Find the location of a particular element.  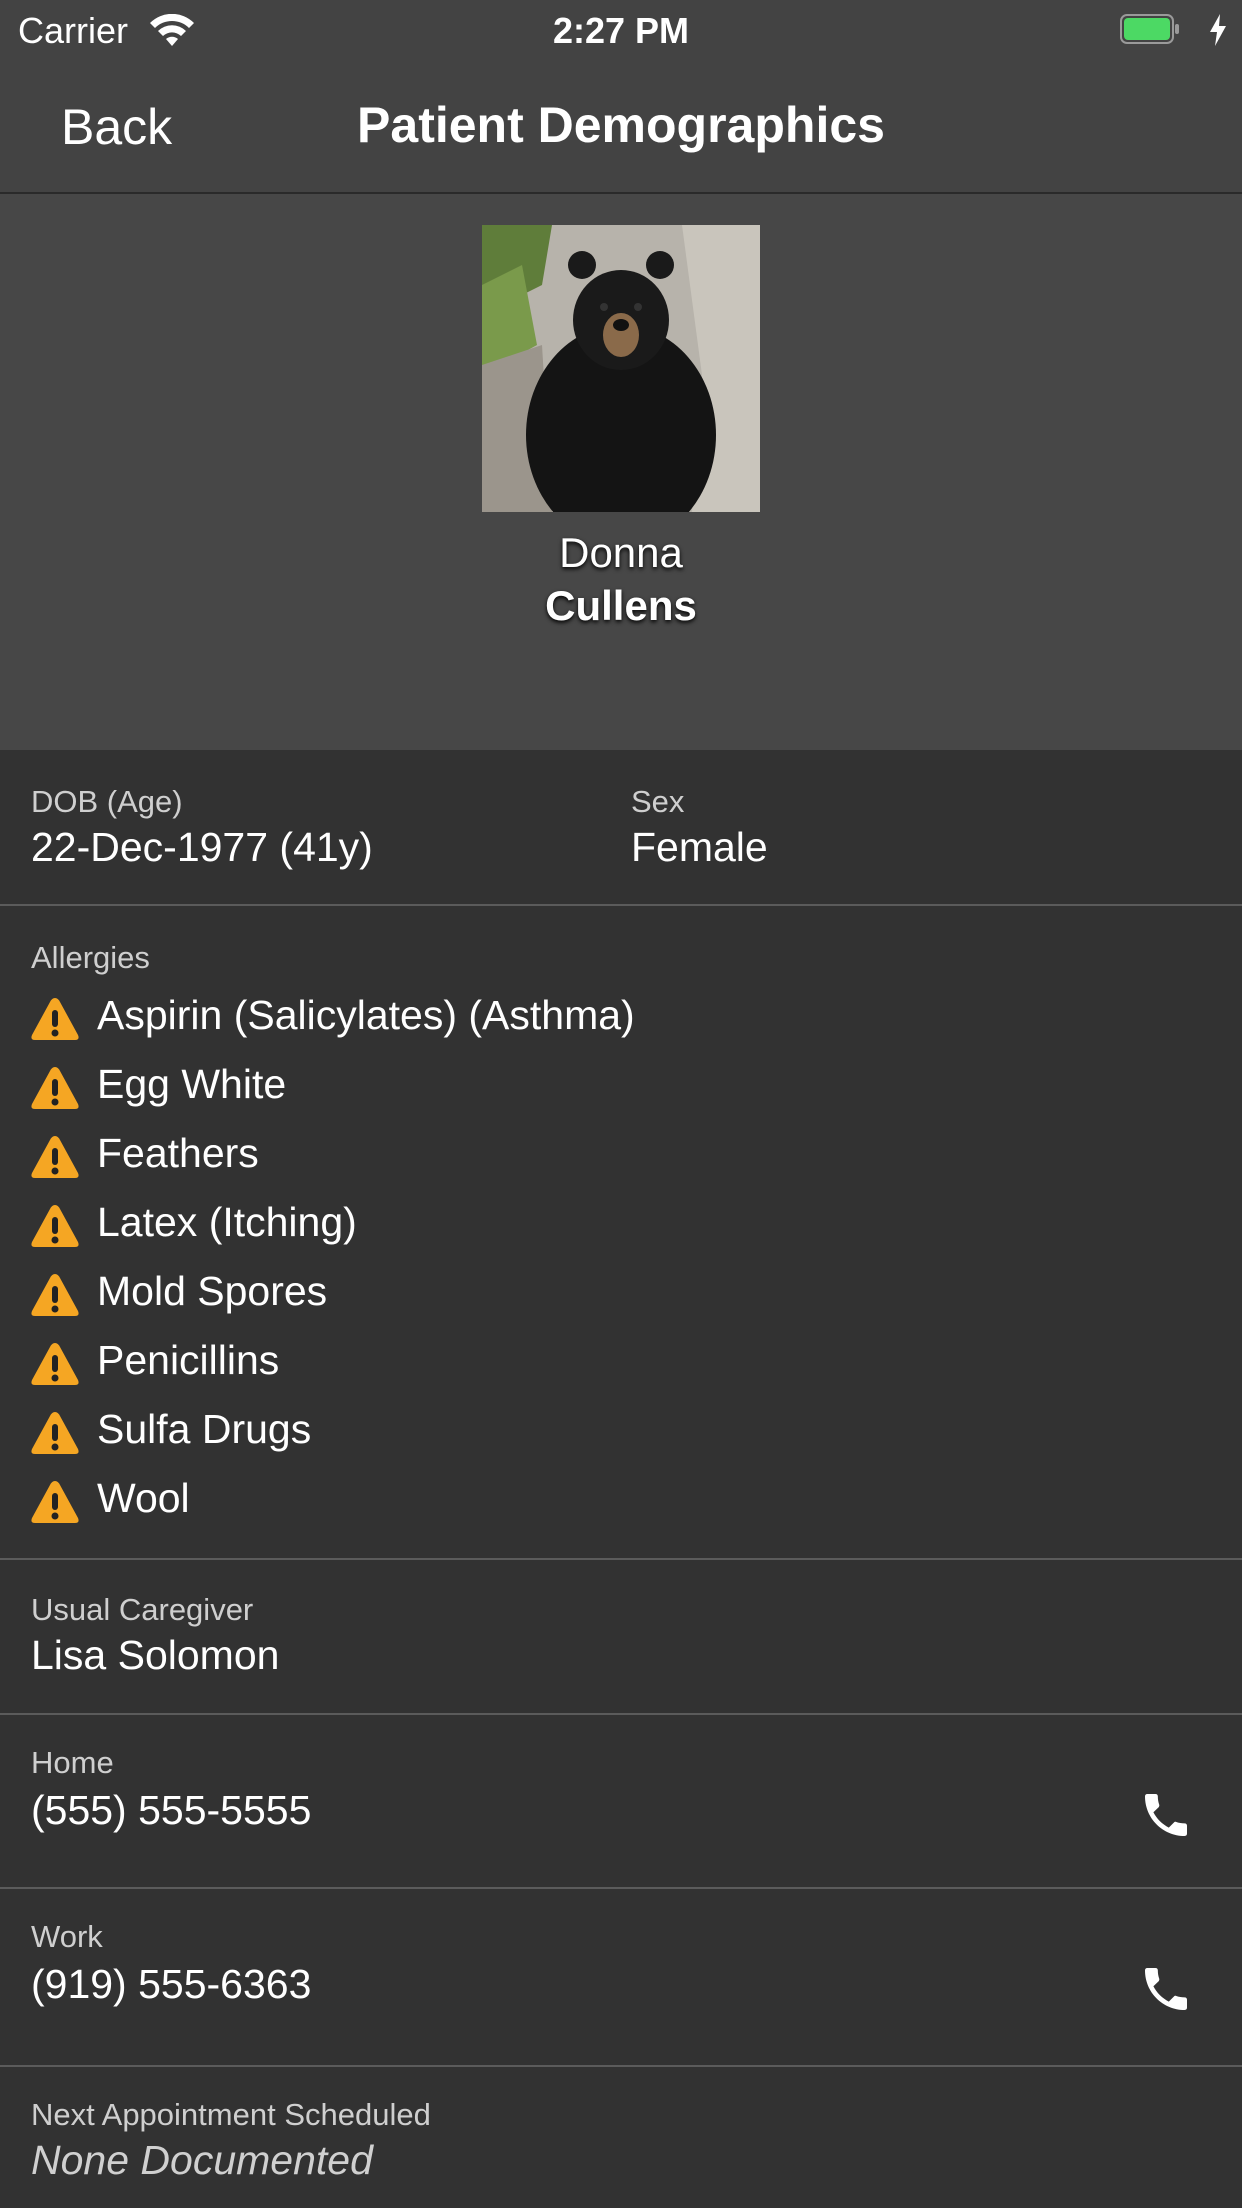

patient-last-name: Cullens is located at coordinates (621, 605).